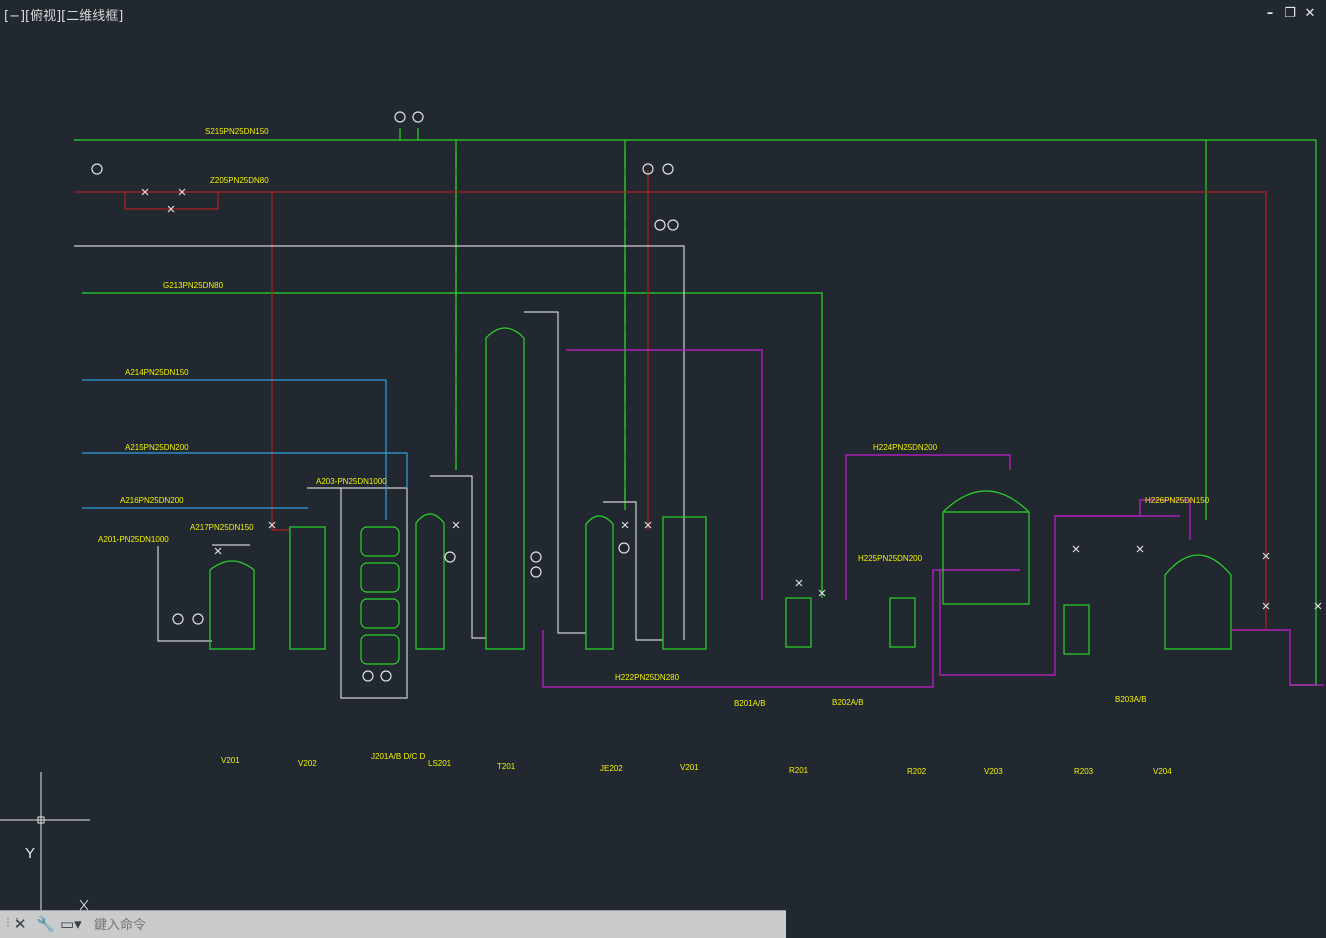  What do you see at coordinates (239, 180) in the screenshot?
I see `pipe-label: Z205PN25DN80` at bounding box center [239, 180].